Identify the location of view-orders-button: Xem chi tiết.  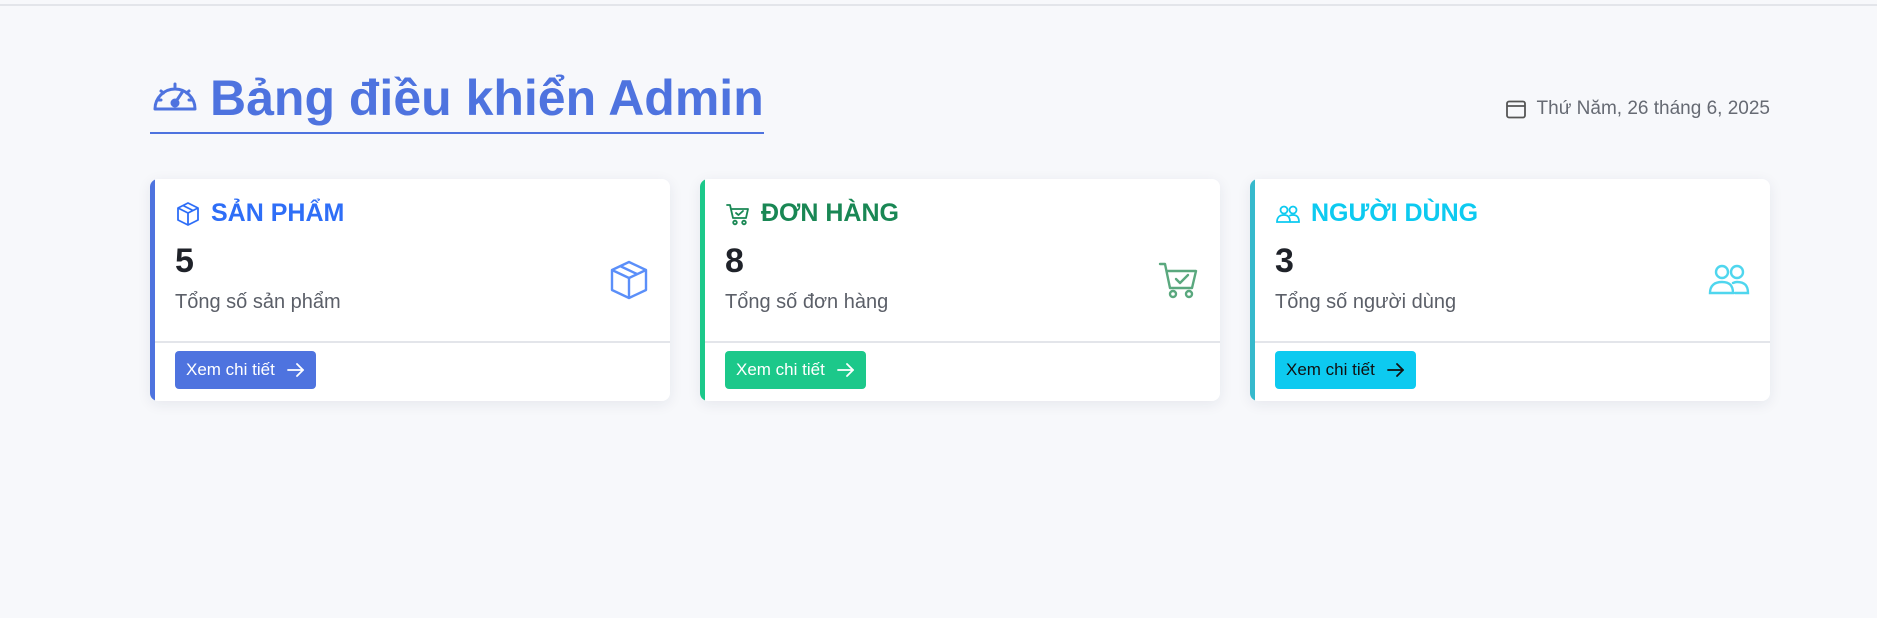
(795, 370).